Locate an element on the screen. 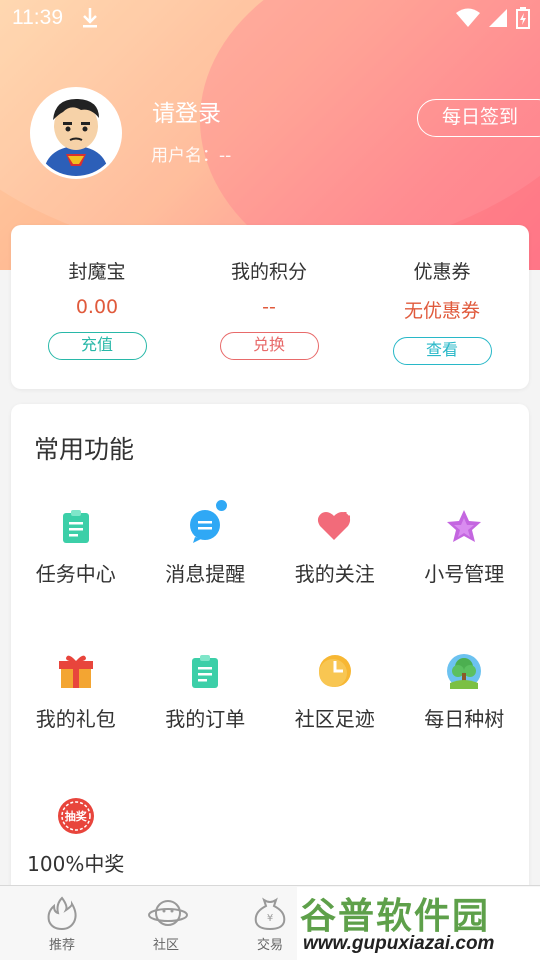 This screenshot has height=960, width=540. tab-community: 社区 is located at coordinates (166, 919).